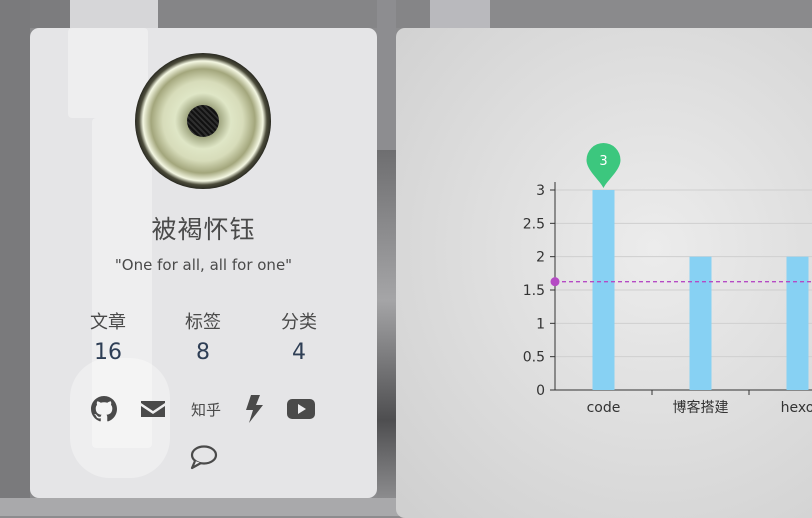  What do you see at coordinates (203, 352) in the screenshot?
I see `stat-tags-value: 8` at bounding box center [203, 352].